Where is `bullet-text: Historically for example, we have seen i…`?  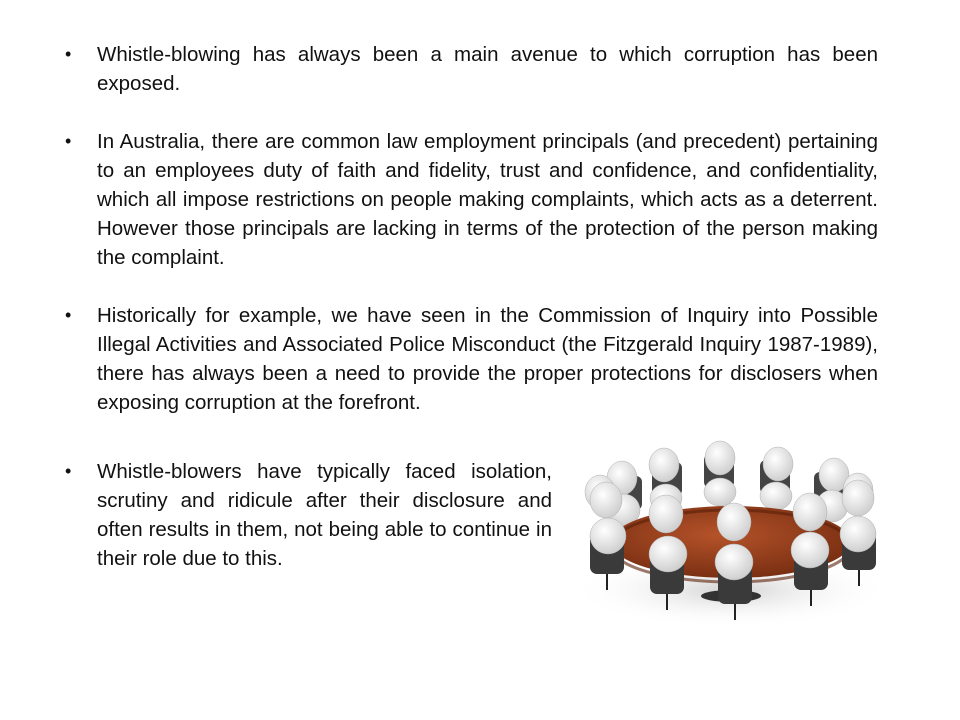 bullet-text: Historically for example, we have seen i… is located at coordinates (487, 359).